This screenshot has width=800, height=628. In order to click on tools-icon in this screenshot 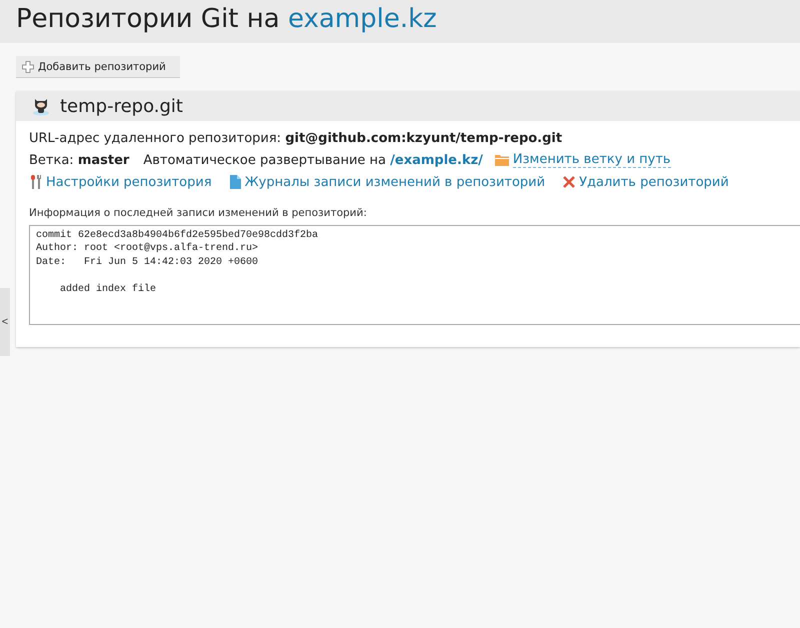, I will do `click(35, 182)`.